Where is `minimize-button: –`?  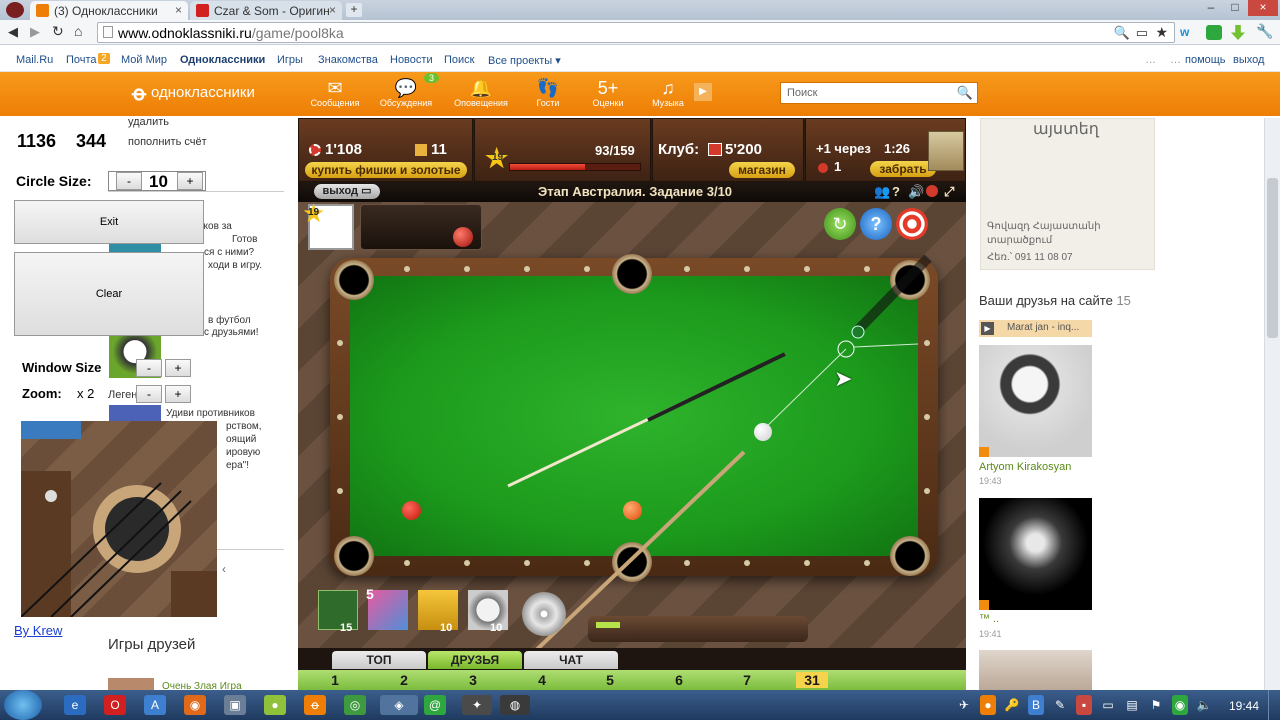 minimize-button: – is located at coordinates (1211, 8).